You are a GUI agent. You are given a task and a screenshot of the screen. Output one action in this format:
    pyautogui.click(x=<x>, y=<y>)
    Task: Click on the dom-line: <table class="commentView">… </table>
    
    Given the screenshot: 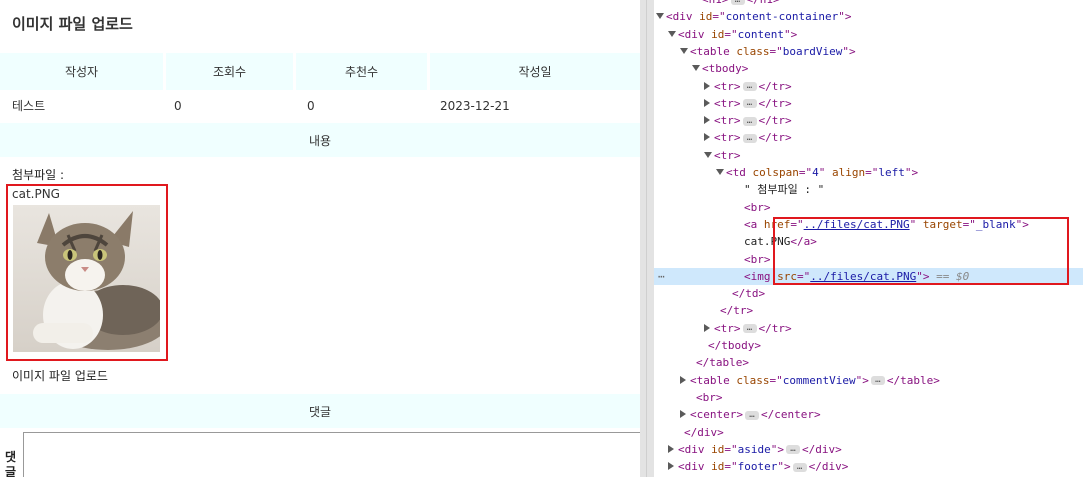 What is the action you would take?
    pyautogui.click(x=868, y=380)
    